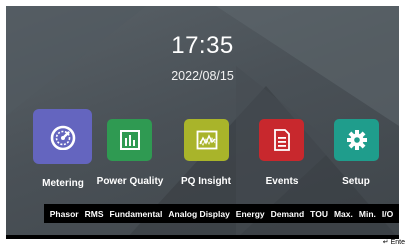  Describe the element at coordinates (367, 214) in the screenshot. I see `submenu-item-min: Min.` at that location.